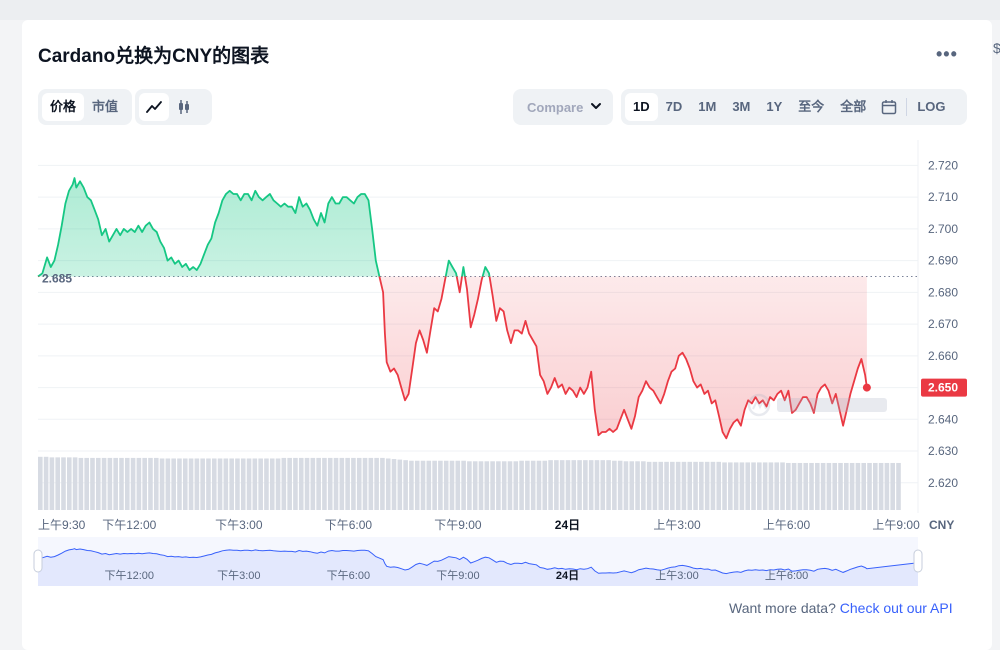 This screenshot has height=650, width=1000. I want to click on tab-price: 价格, so click(63, 107).